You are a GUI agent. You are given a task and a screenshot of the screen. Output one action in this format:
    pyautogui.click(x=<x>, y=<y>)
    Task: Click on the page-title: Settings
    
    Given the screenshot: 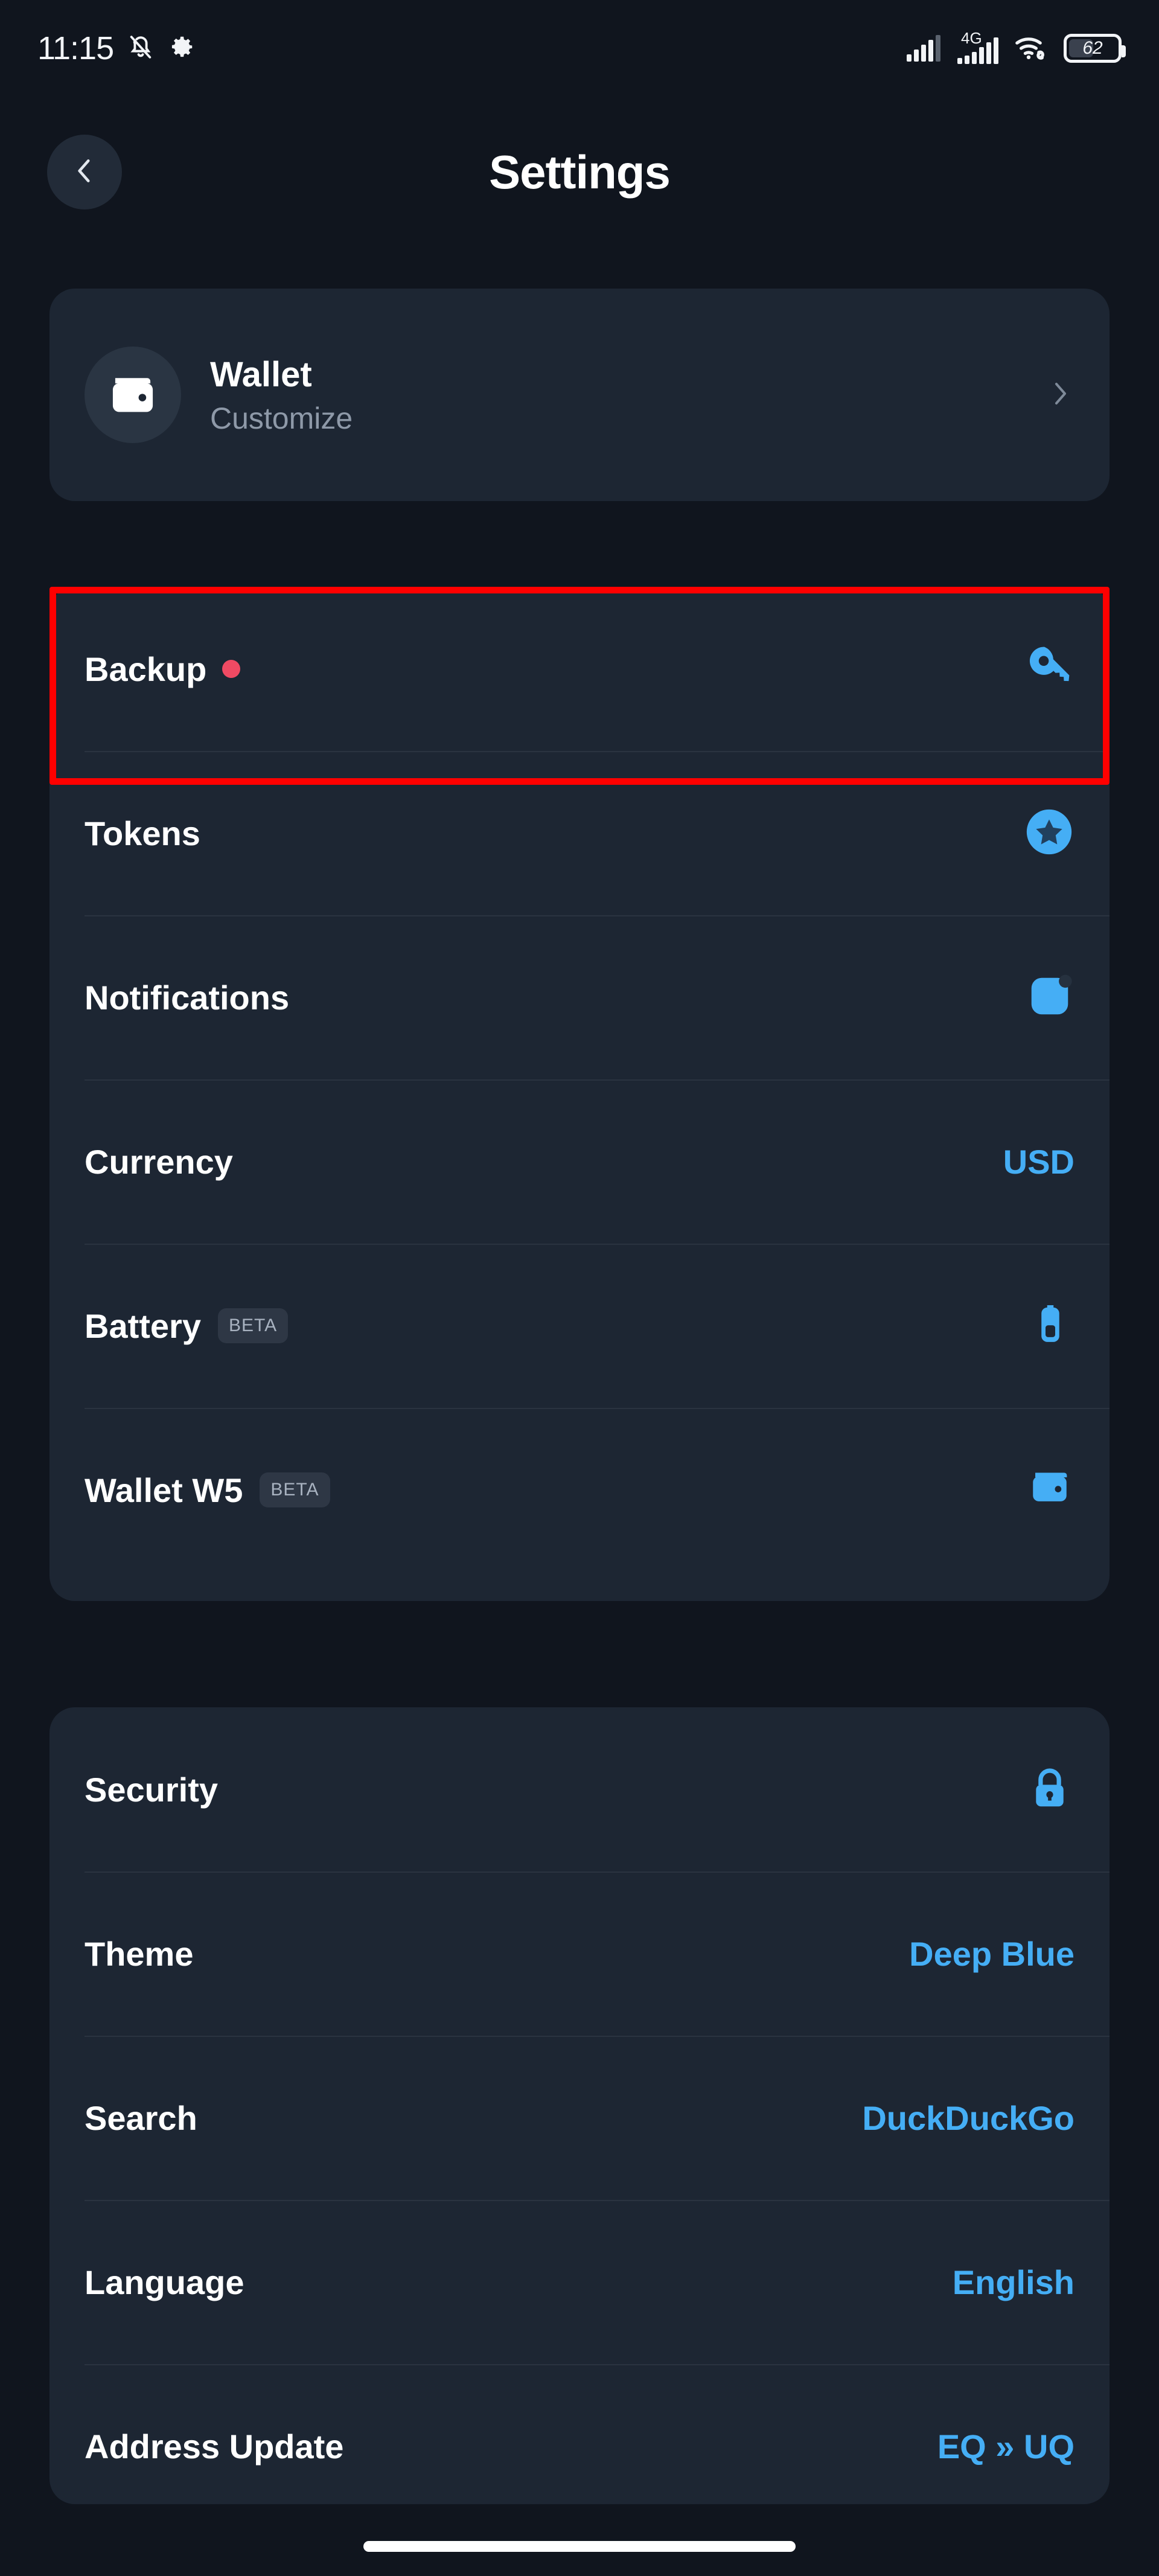 What is the action you would take?
    pyautogui.click(x=580, y=172)
    